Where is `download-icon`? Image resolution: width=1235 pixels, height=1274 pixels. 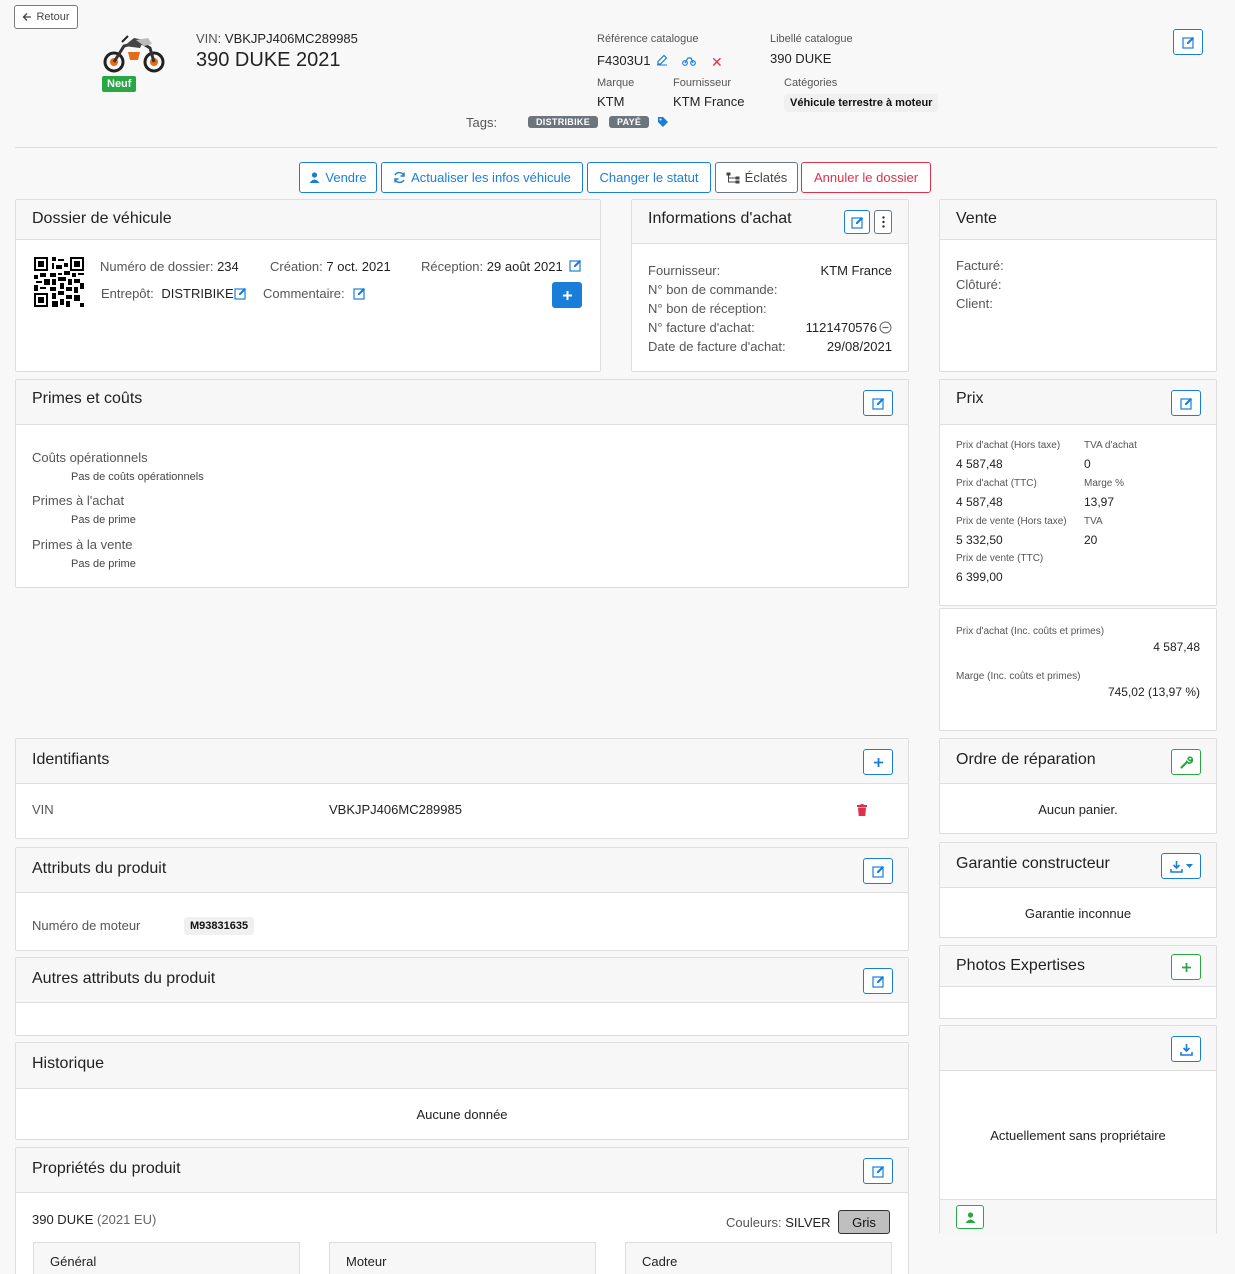 download-icon is located at coordinates (1186, 1049).